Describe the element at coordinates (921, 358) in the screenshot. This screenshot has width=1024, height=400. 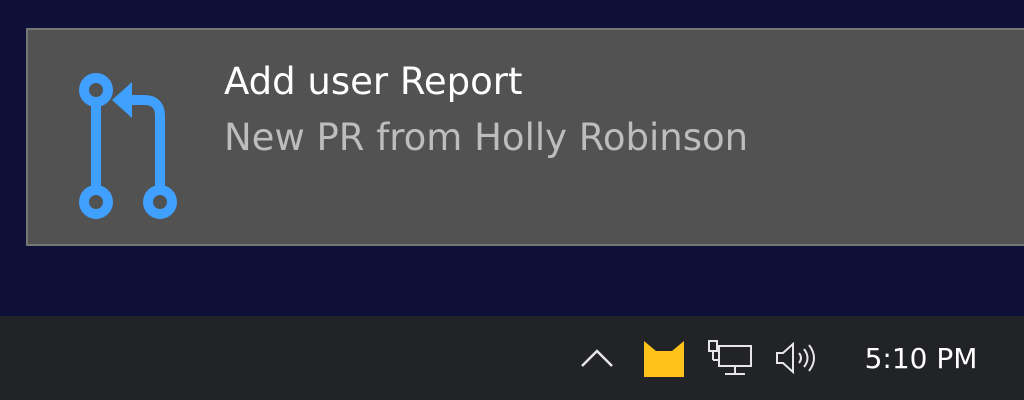
I see `clock: 5:10 PM` at that location.